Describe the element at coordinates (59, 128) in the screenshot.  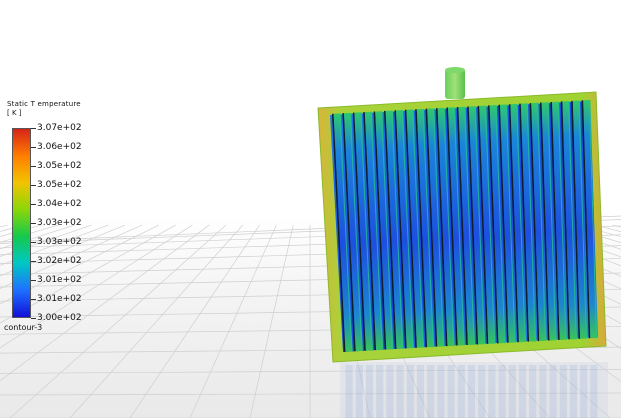
I see `legend-tick-label: 3.07e+02` at that location.